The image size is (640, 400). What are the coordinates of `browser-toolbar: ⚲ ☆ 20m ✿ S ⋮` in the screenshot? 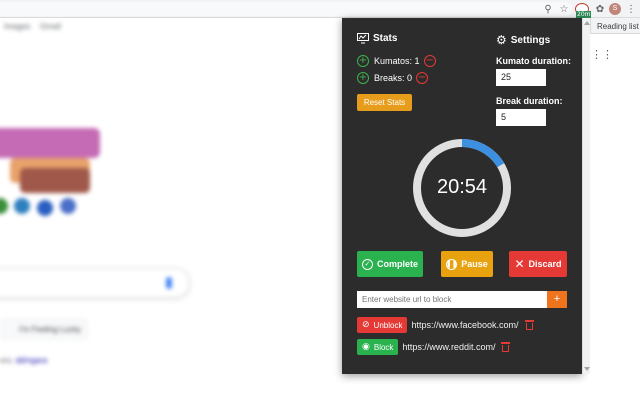 It's located at (320, 9).